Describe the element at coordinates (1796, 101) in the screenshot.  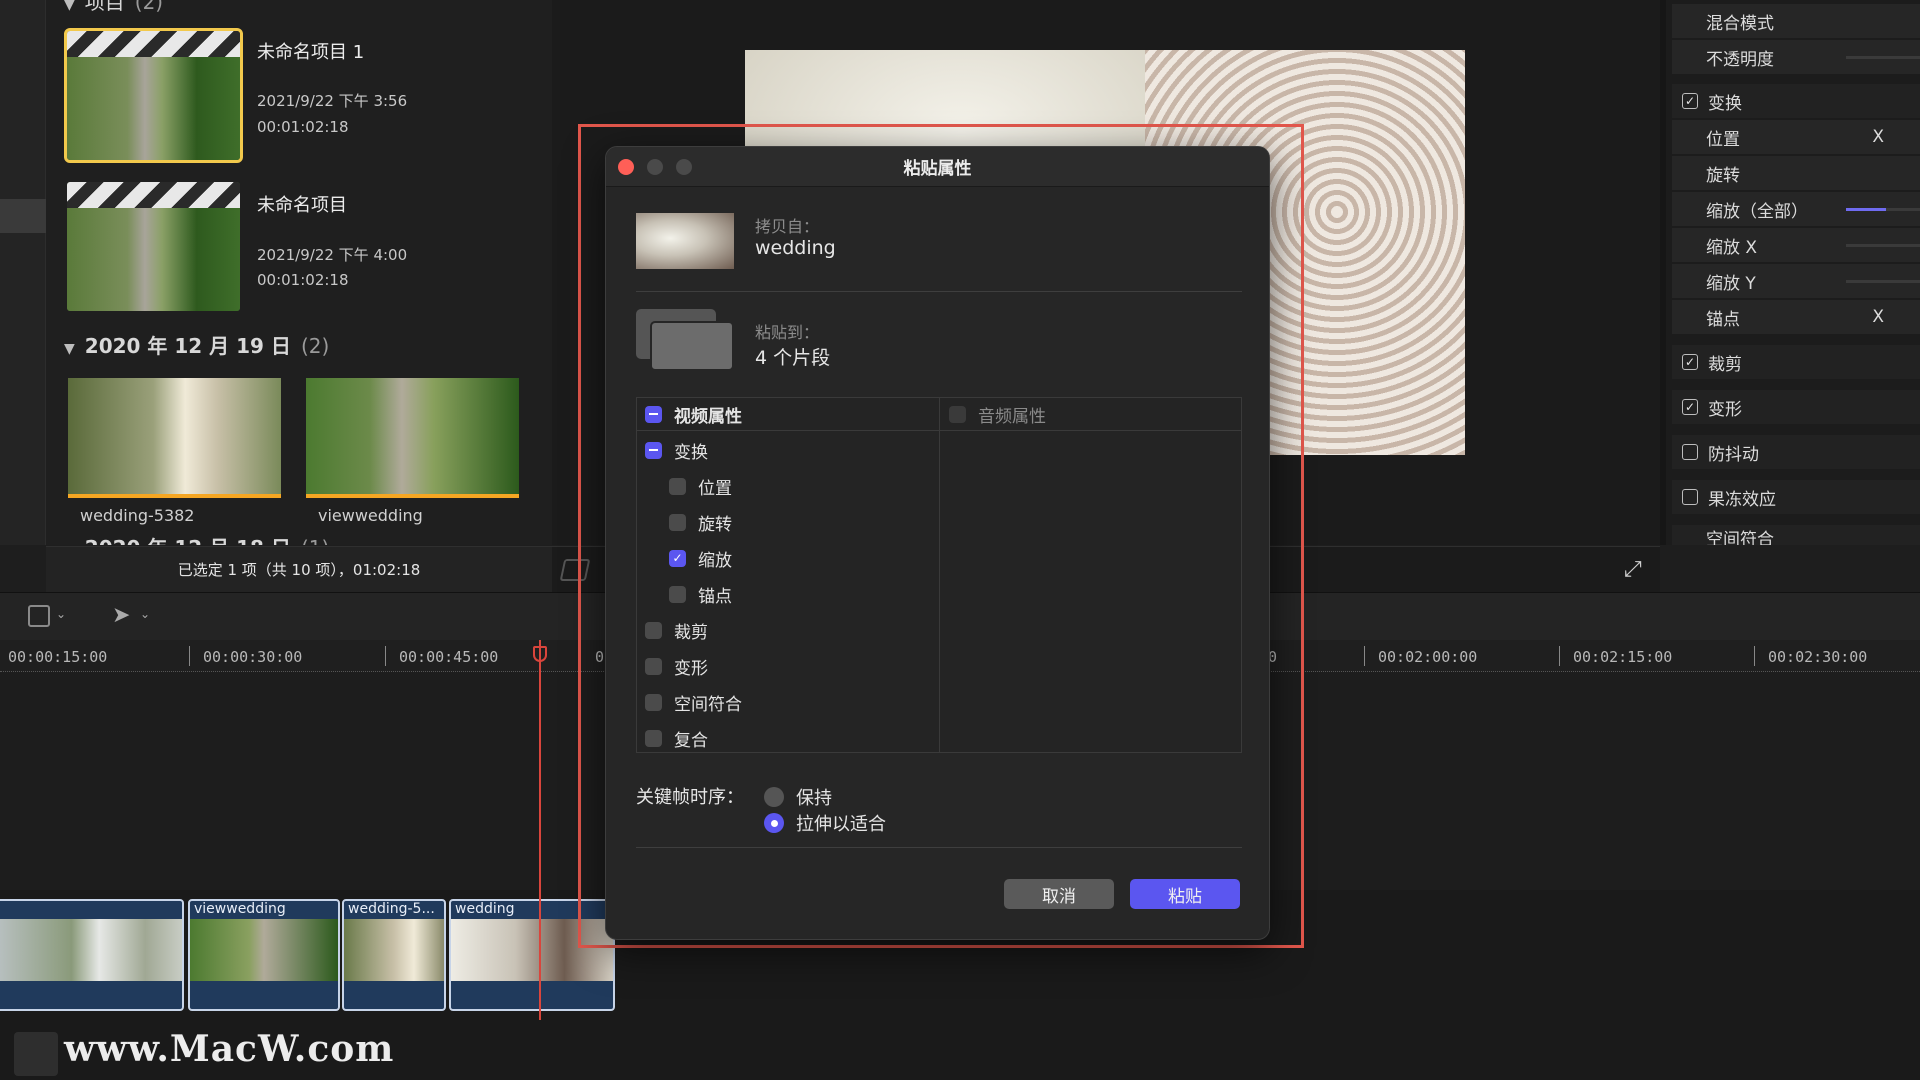
I see `inspector-section-transform: ✓ 变换` at that location.